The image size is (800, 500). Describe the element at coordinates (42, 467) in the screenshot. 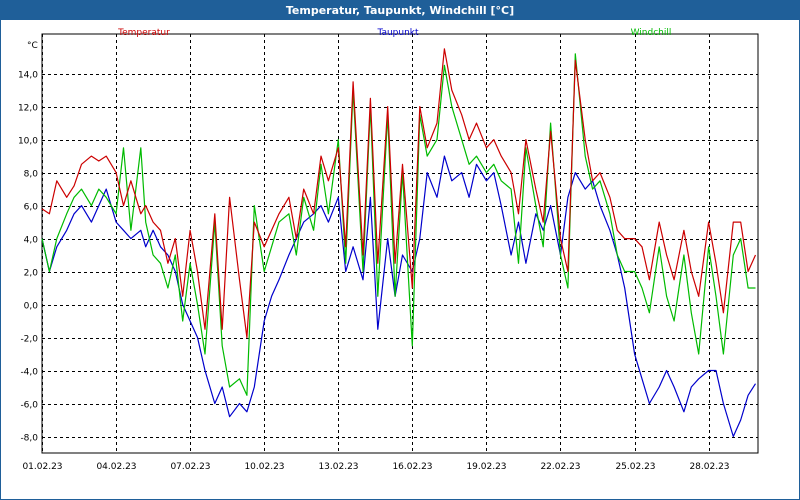

I see `x-tick-label: 01.02.23` at that location.